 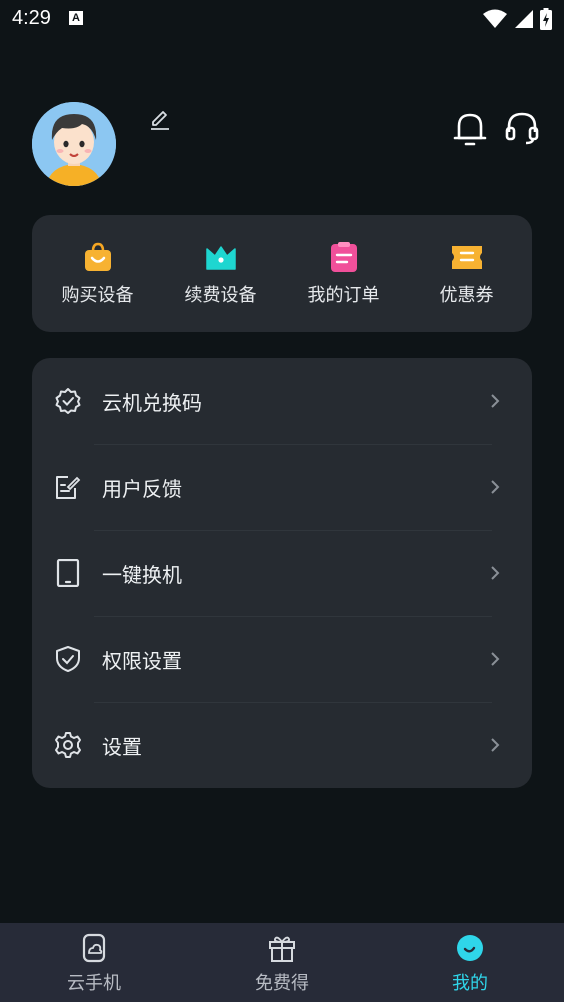 I want to click on menu-item-label: 用户反馈, so click(x=142, y=488).